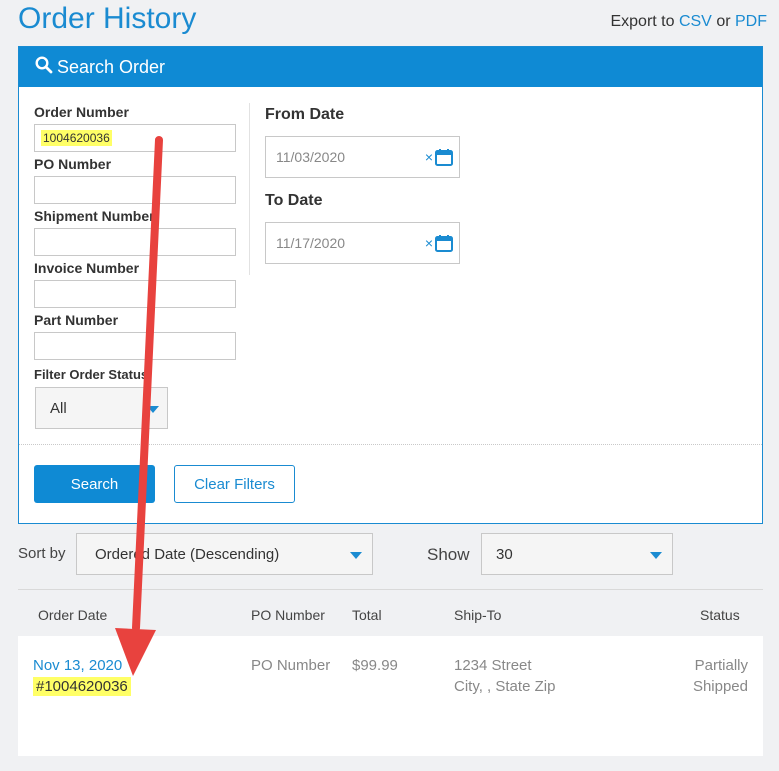 The height and width of the screenshot is (771, 779). I want to click on export-links: Export to CSV or PDF, so click(688, 22).